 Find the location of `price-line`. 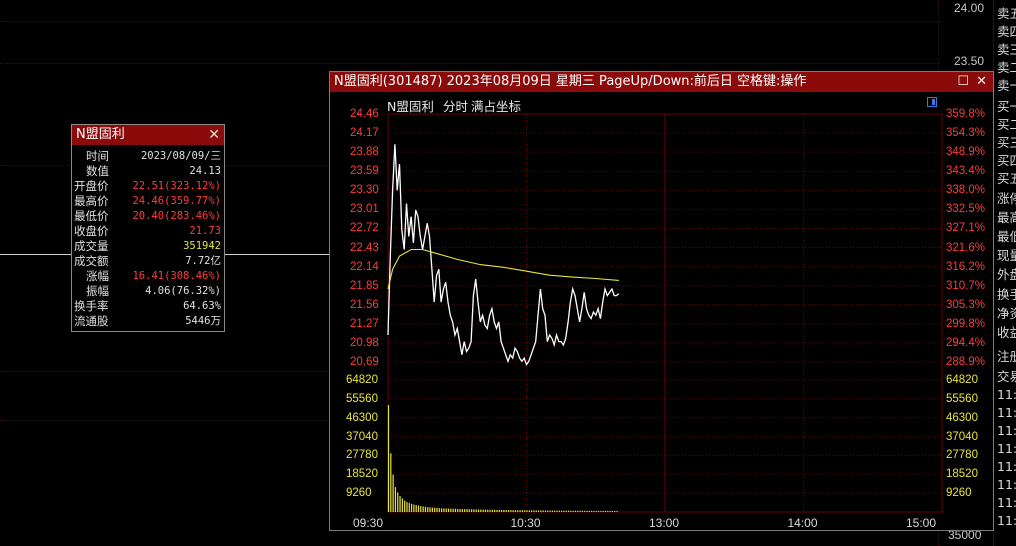

price-line is located at coordinates (503, 255).